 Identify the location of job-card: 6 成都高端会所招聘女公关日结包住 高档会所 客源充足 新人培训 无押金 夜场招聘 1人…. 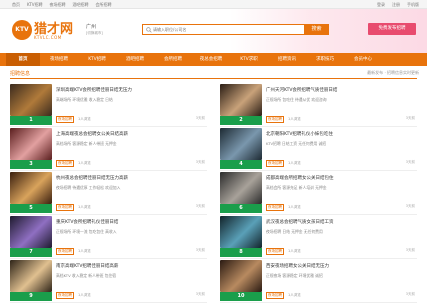
(318, 193).